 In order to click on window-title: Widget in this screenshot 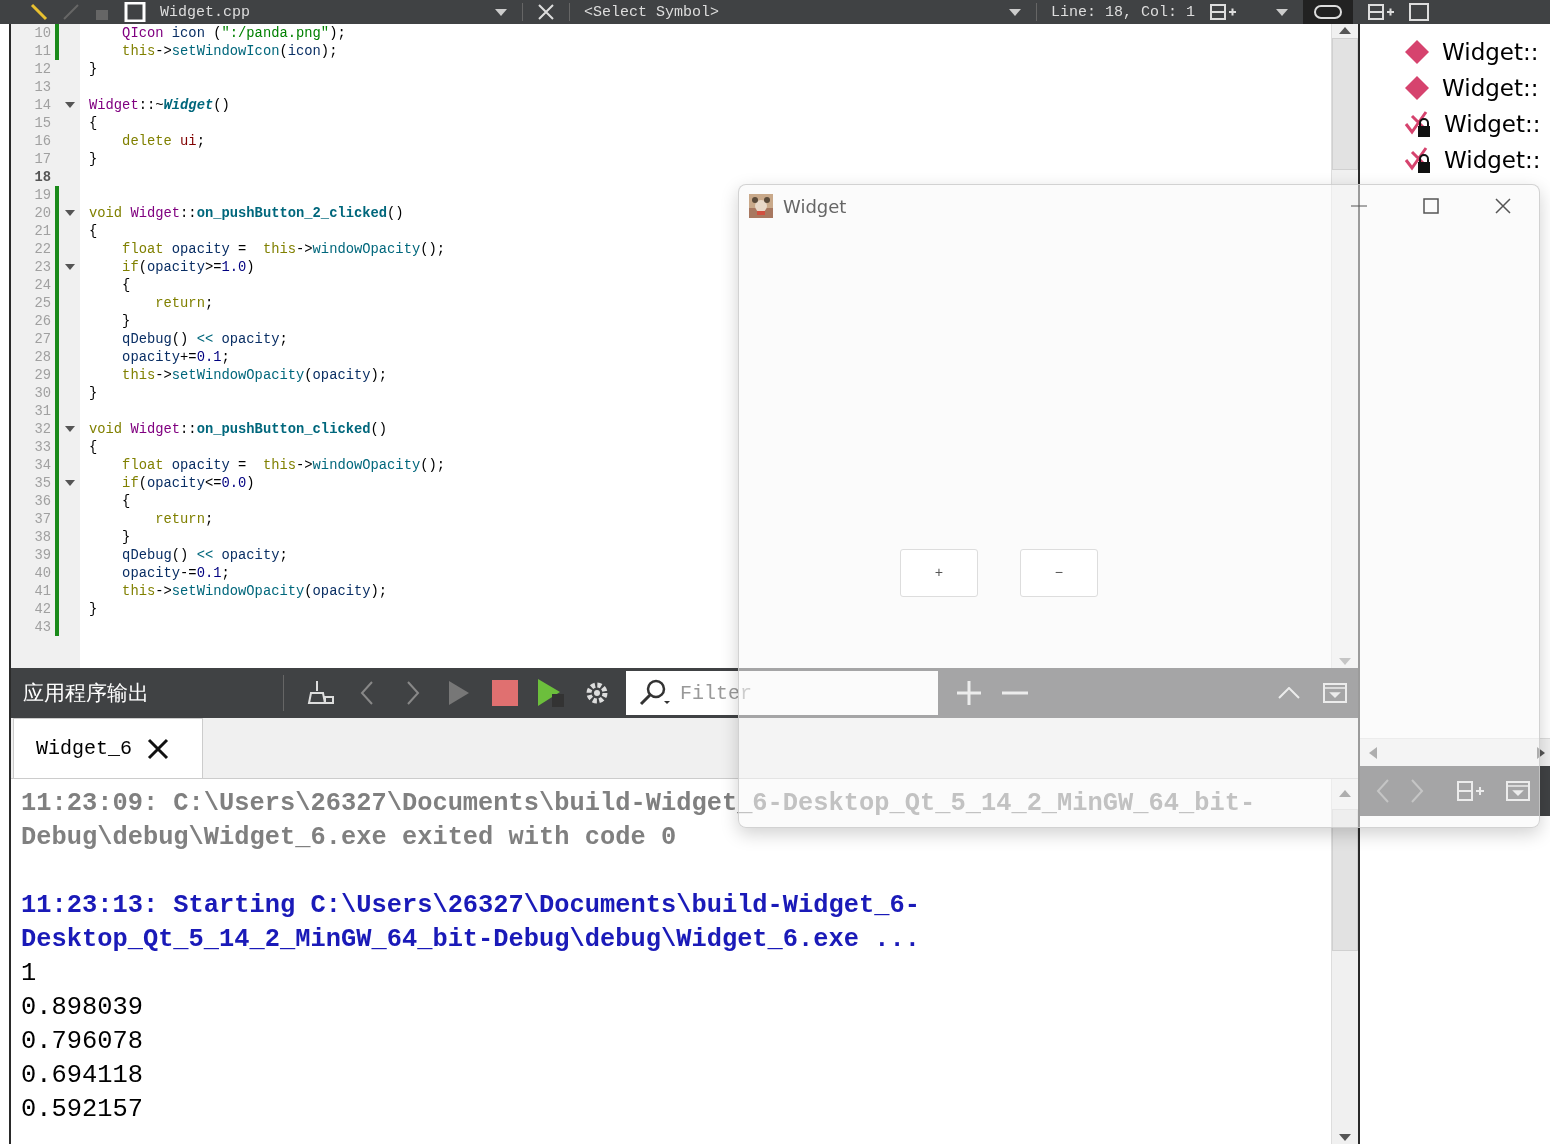, I will do `click(815, 206)`.